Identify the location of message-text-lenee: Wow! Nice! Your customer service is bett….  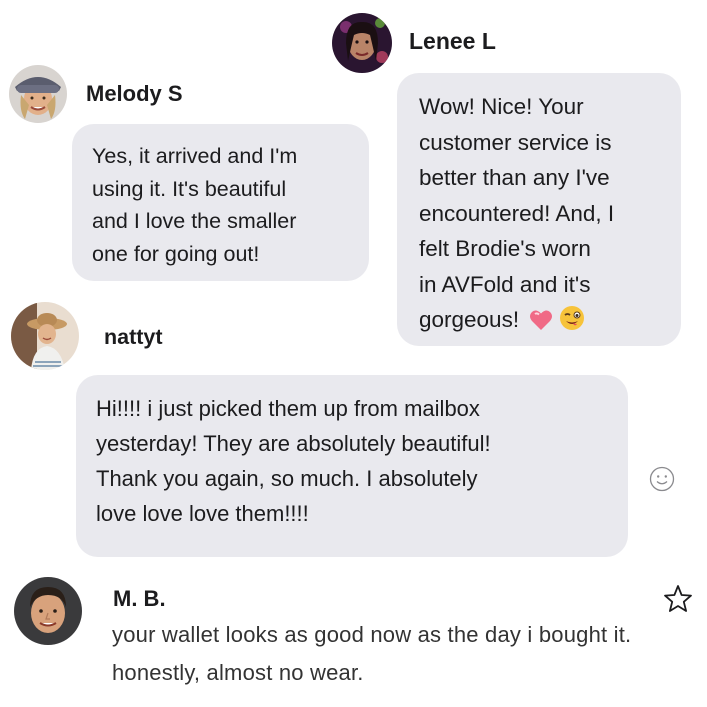
(517, 213).